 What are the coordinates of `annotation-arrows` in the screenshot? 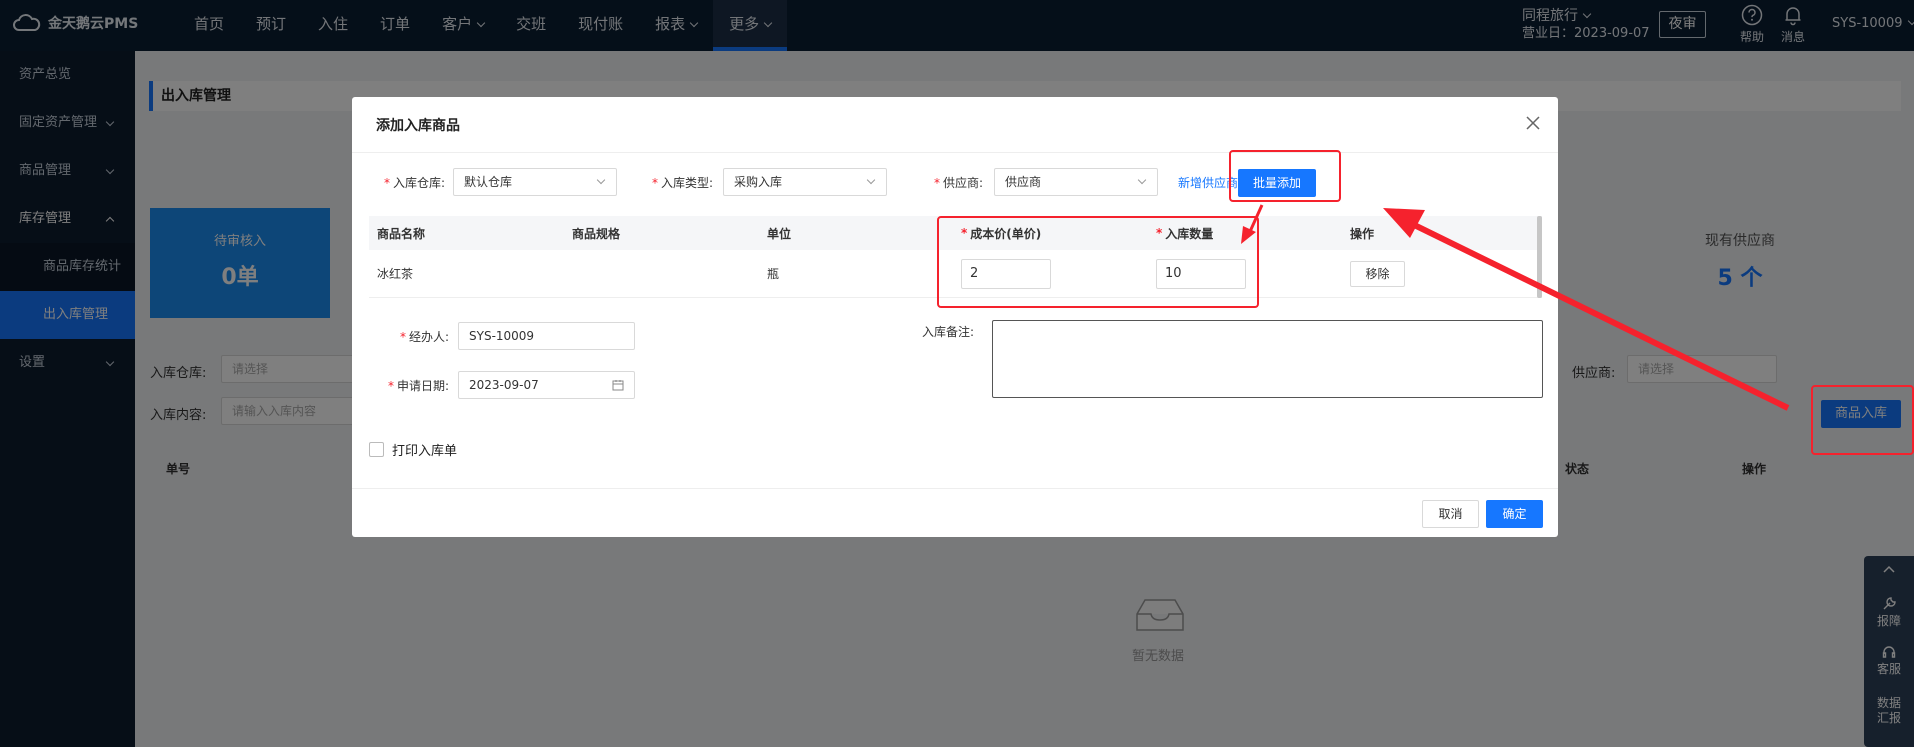 It's located at (1515, 307).